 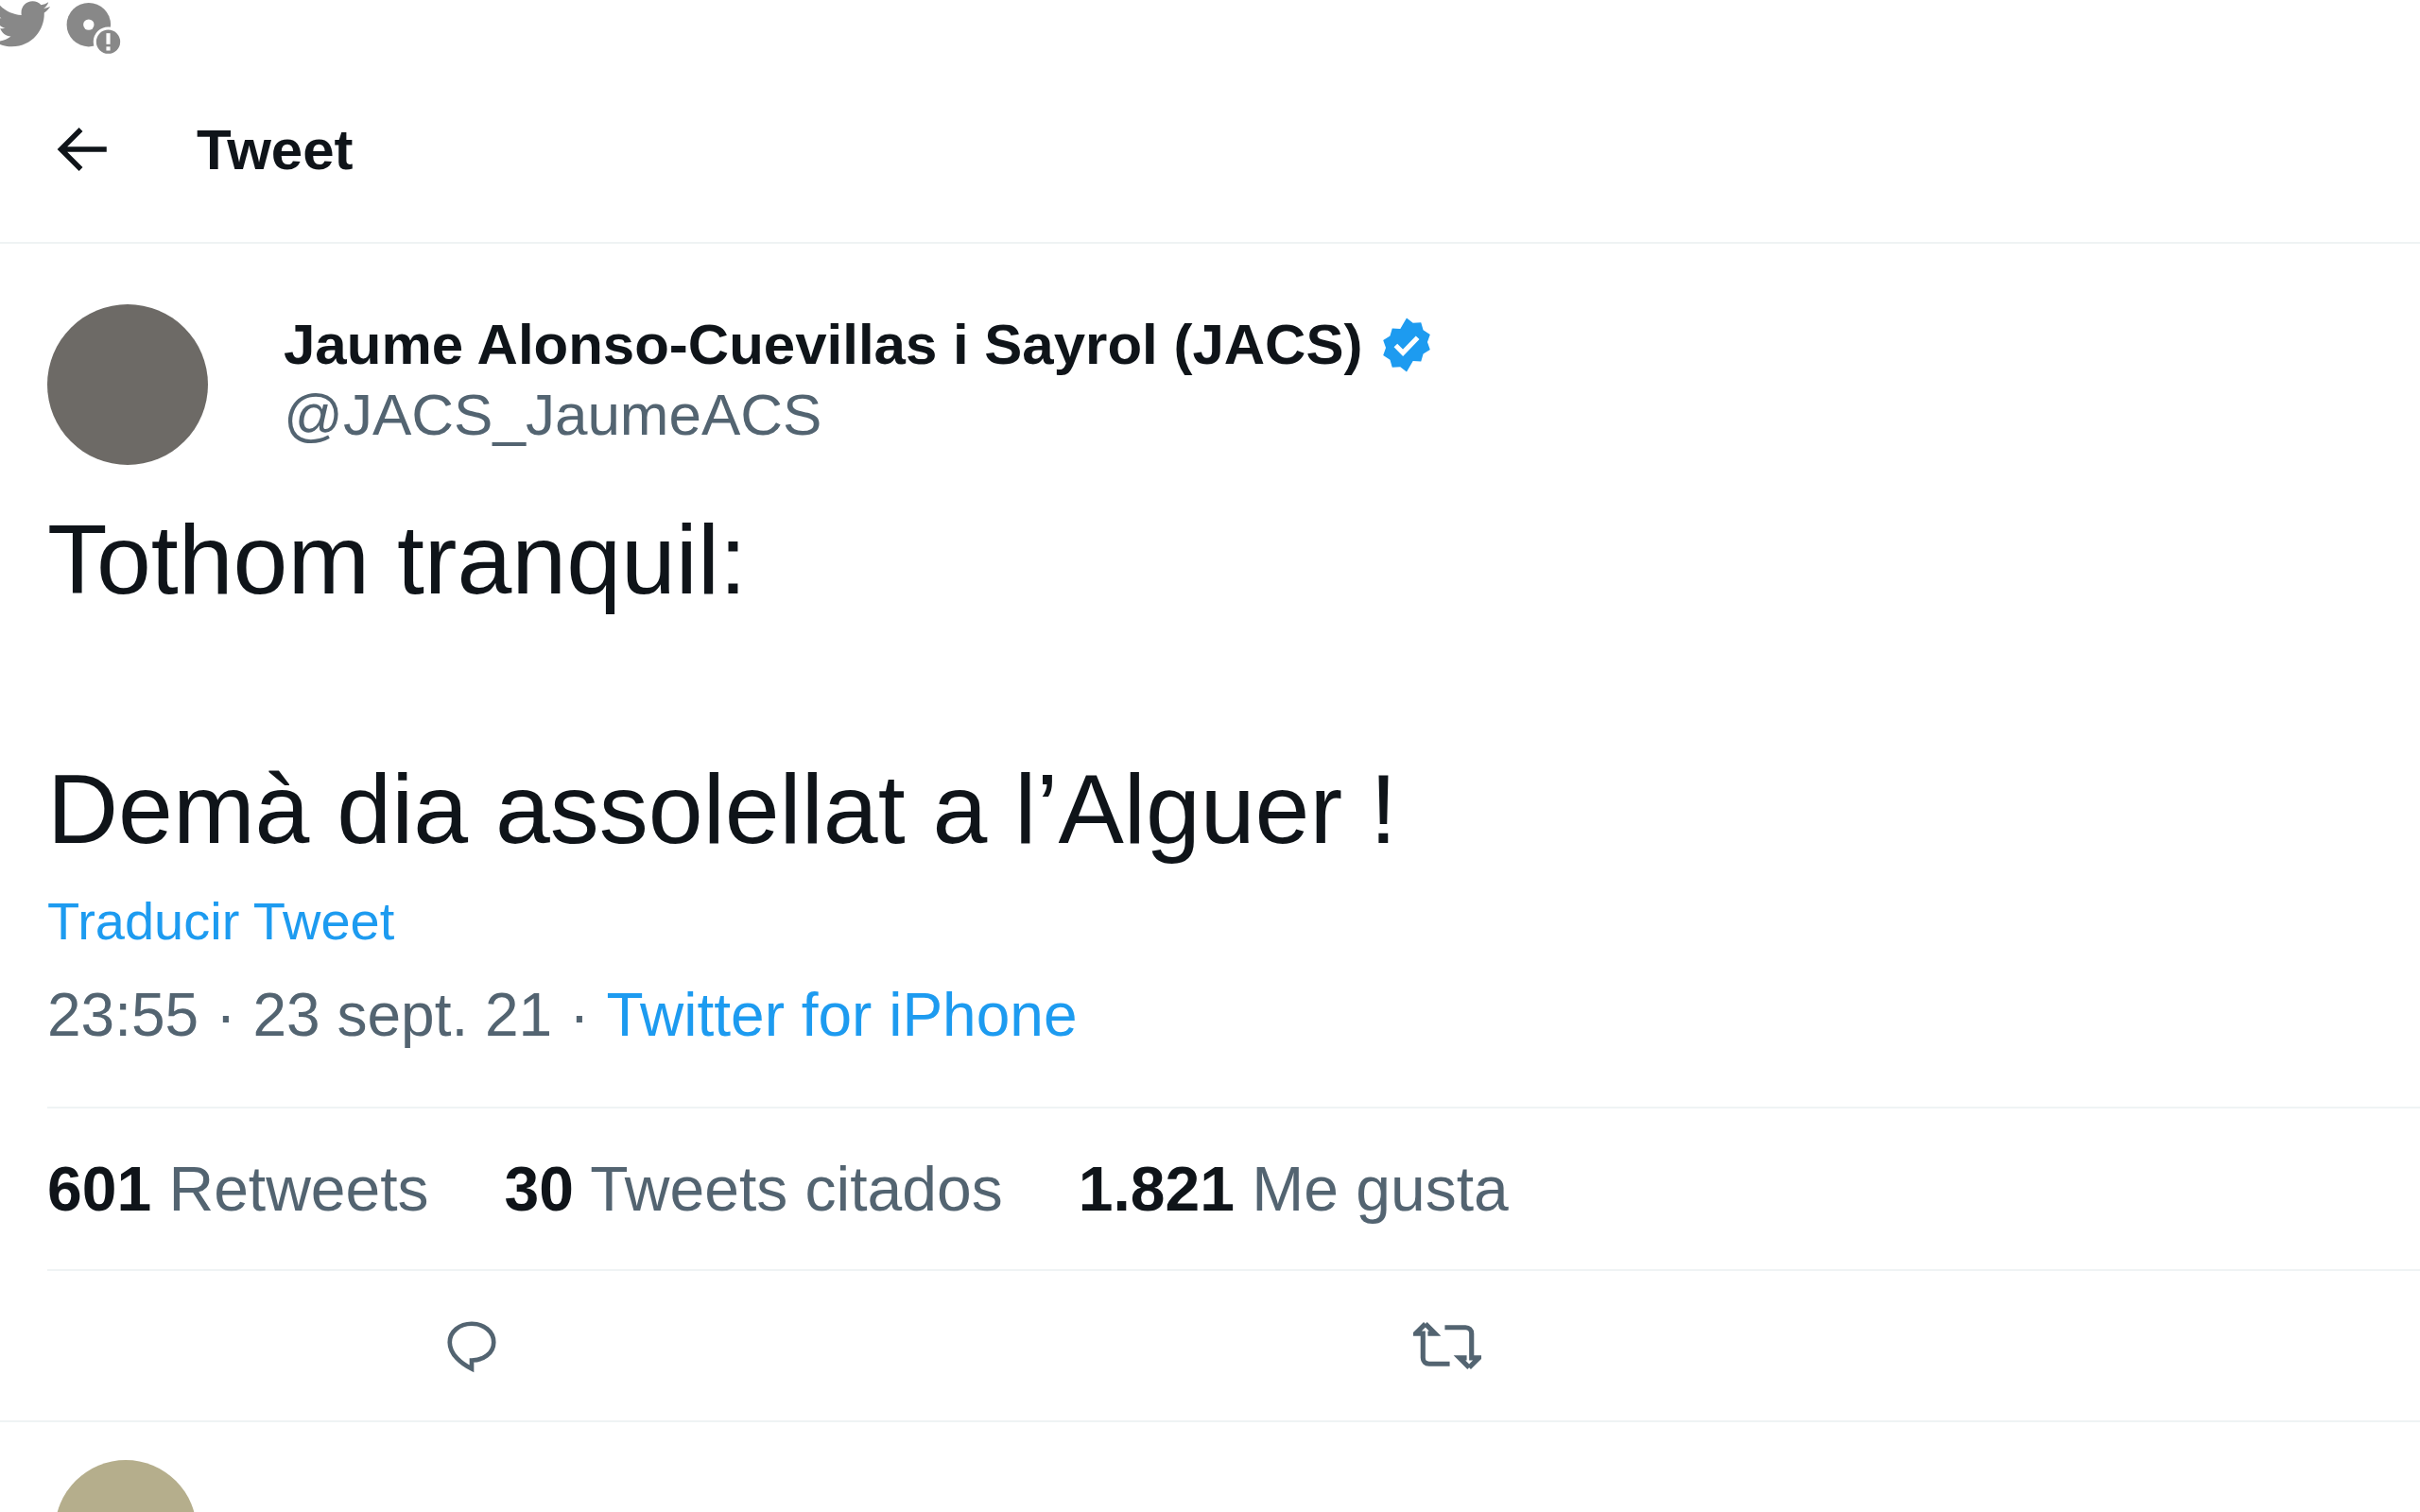 I want to click on tweet-date: 23 sept. 21, so click(x=402, y=1015).